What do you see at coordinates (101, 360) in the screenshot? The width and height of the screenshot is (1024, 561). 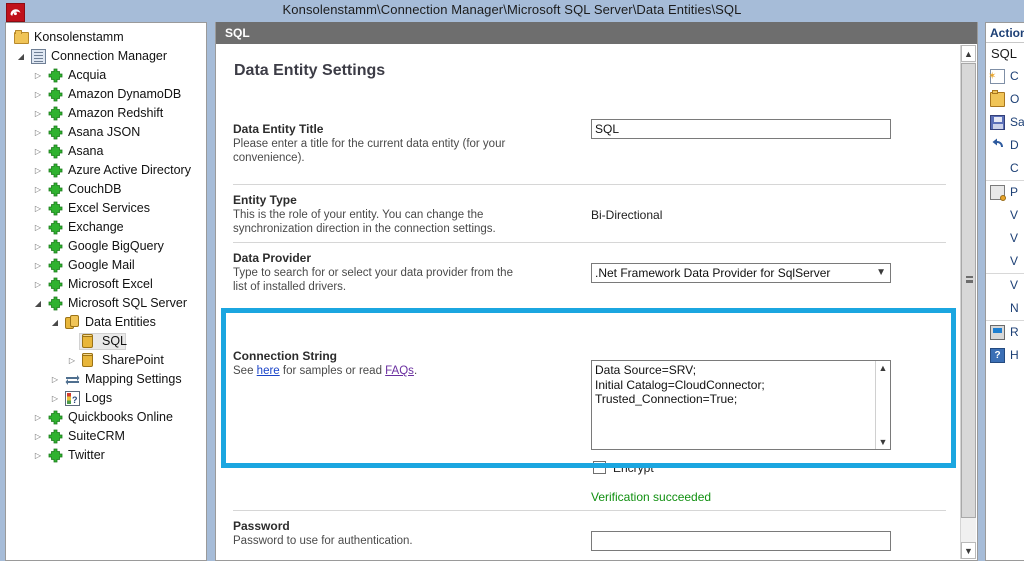 I see `tree-item-sharepoint: ▷ SharePoint` at bounding box center [101, 360].